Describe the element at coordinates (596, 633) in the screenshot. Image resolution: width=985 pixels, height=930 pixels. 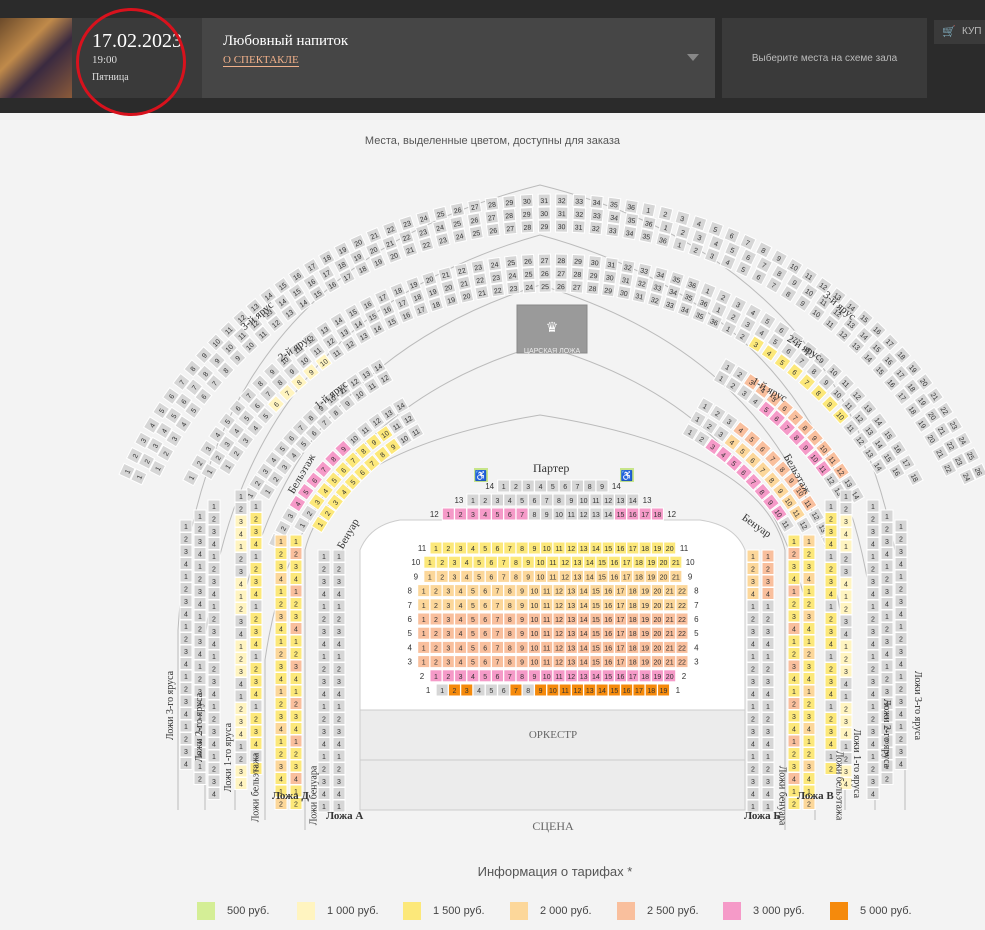
I see `seat: 15` at that location.